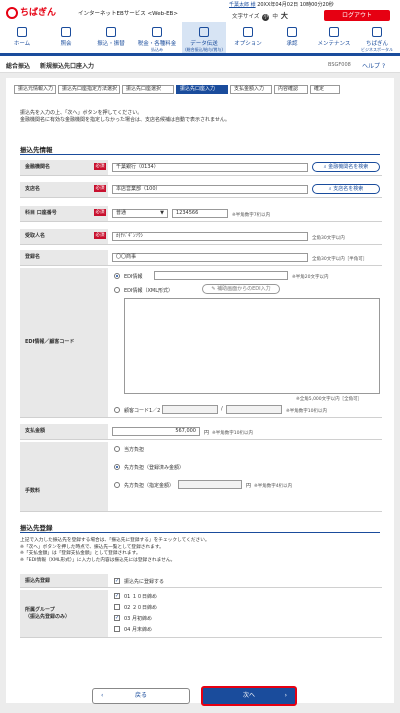 Image resolution: width=400 pixels, height=713 pixels. What do you see at coordinates (66, 37) in the screenshot?
I see `nav-inquiry: 照会` at bounding box center [66, 37].